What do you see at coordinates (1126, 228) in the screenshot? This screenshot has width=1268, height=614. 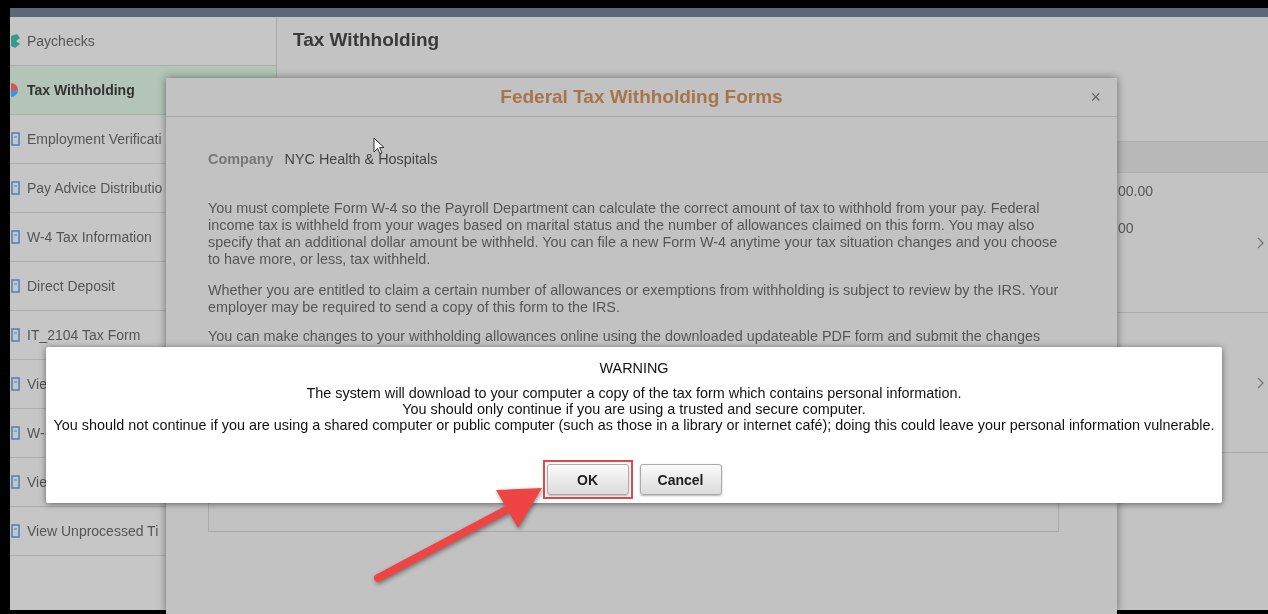 I see `amount-text: 00` at bounding box center [1126, 228].